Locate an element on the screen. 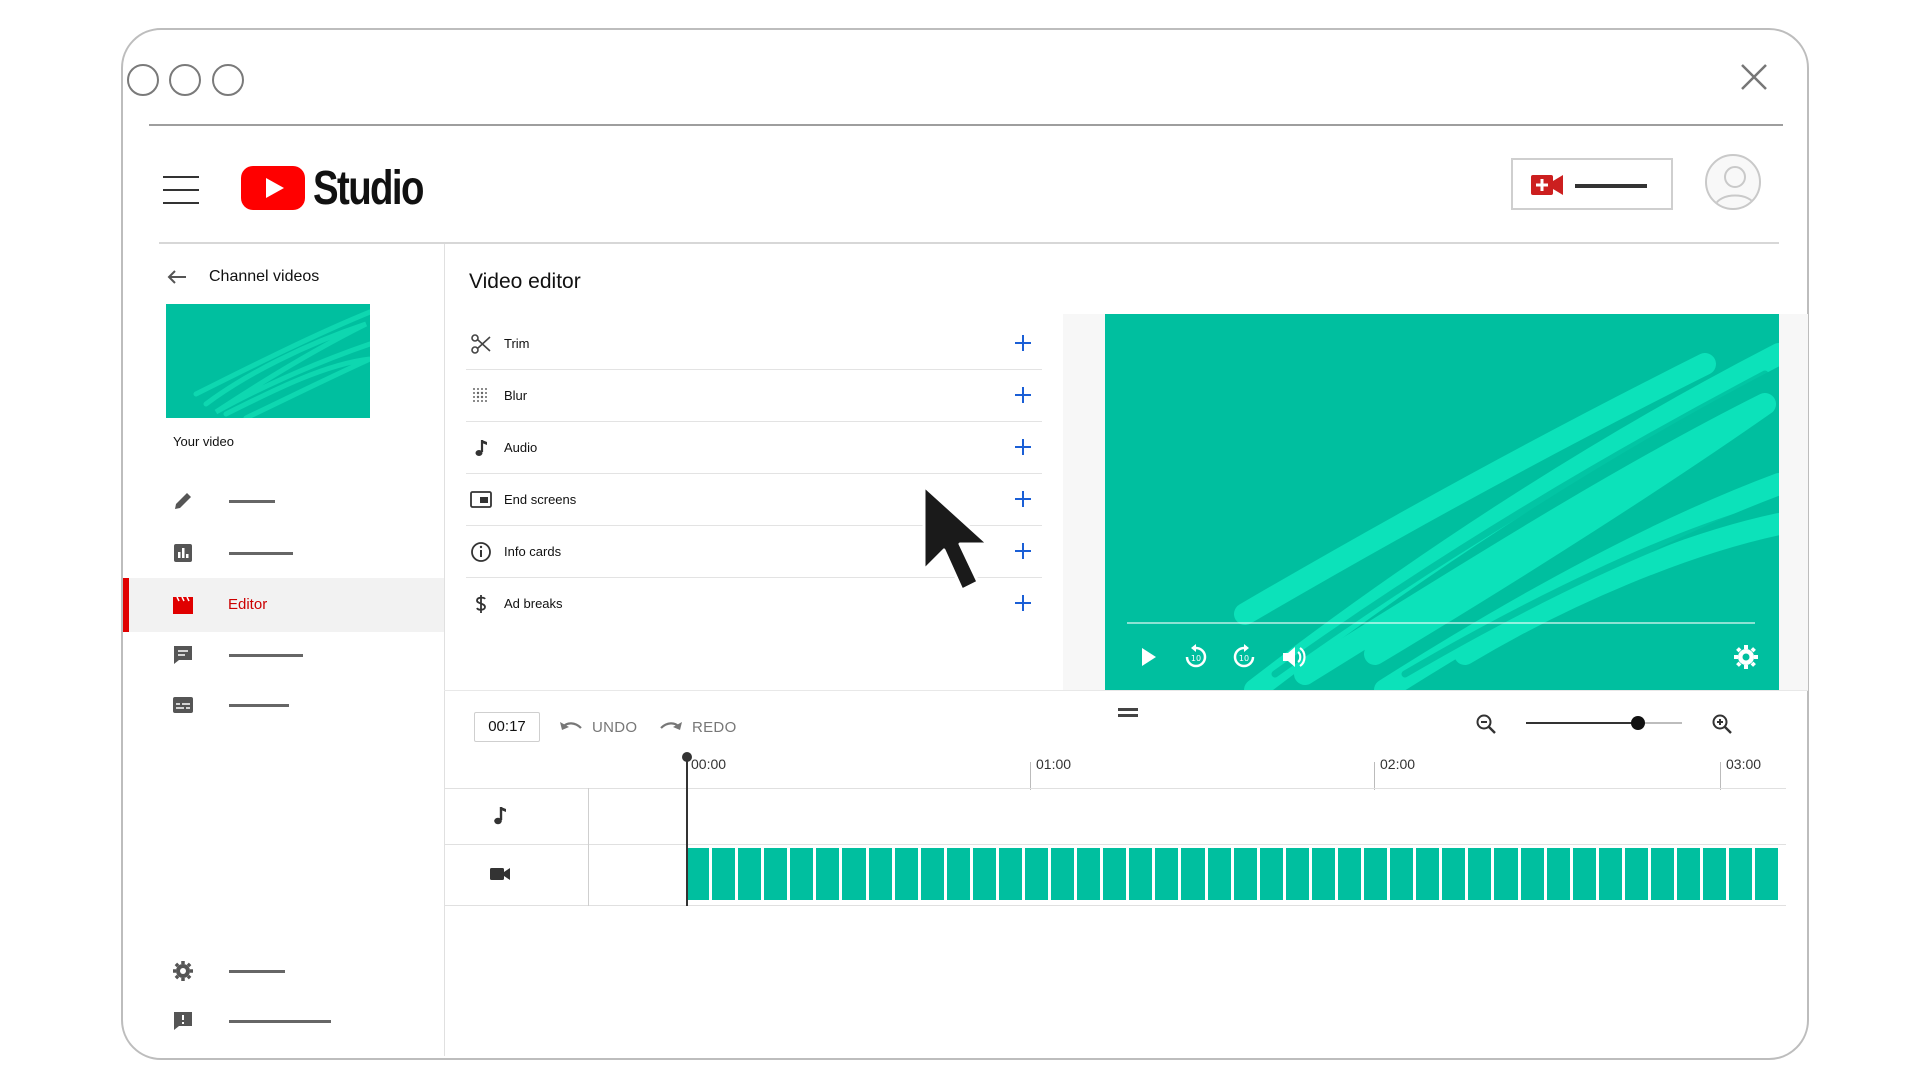 The height and width of the screenshot is (1080, 1920). video-track-icon is located at coordinates (500, 874).